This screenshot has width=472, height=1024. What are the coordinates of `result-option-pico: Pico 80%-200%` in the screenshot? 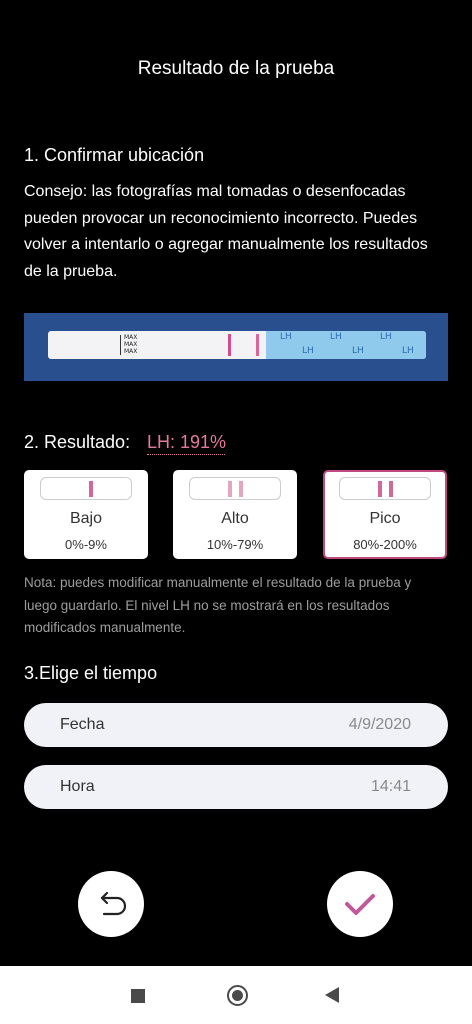 It's located at (385, 514).